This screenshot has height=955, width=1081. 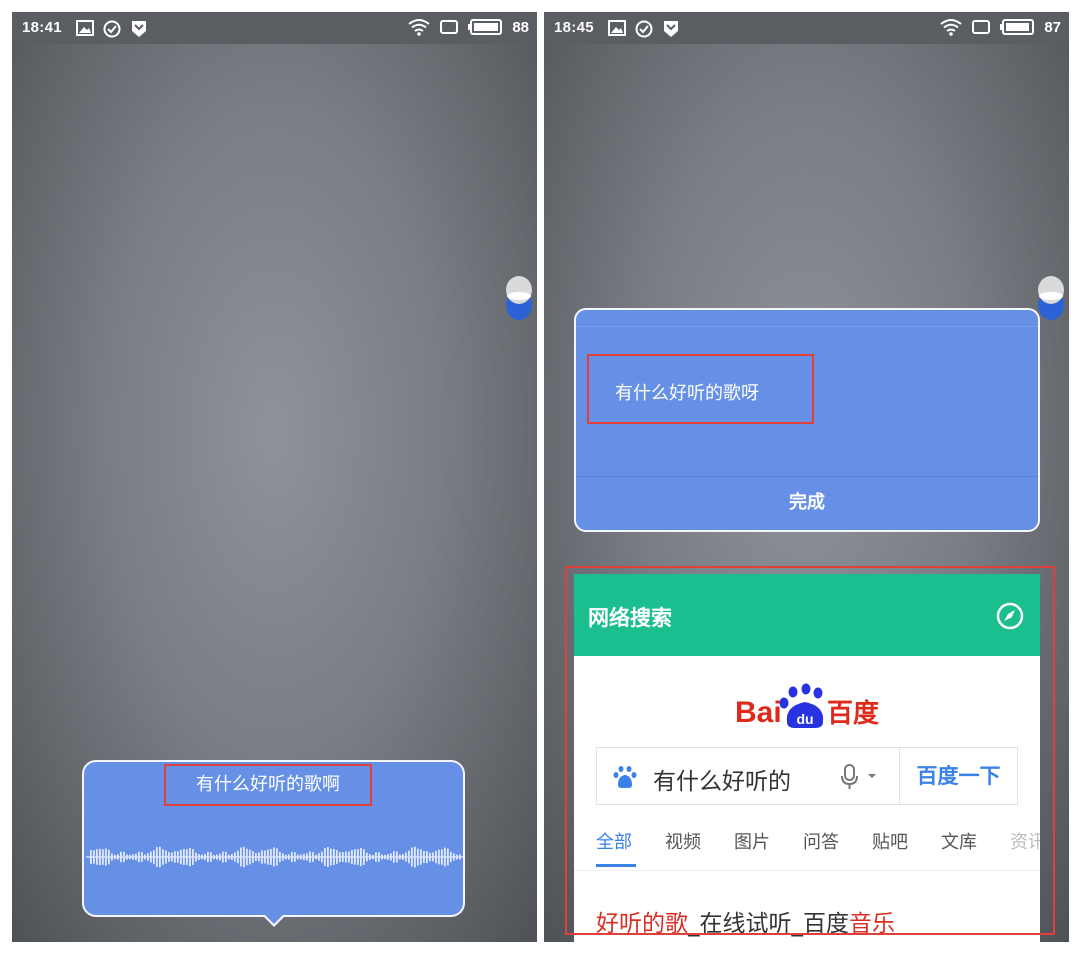 I want to click on status-bar: 18:41 88, so click(x=274, y=28).